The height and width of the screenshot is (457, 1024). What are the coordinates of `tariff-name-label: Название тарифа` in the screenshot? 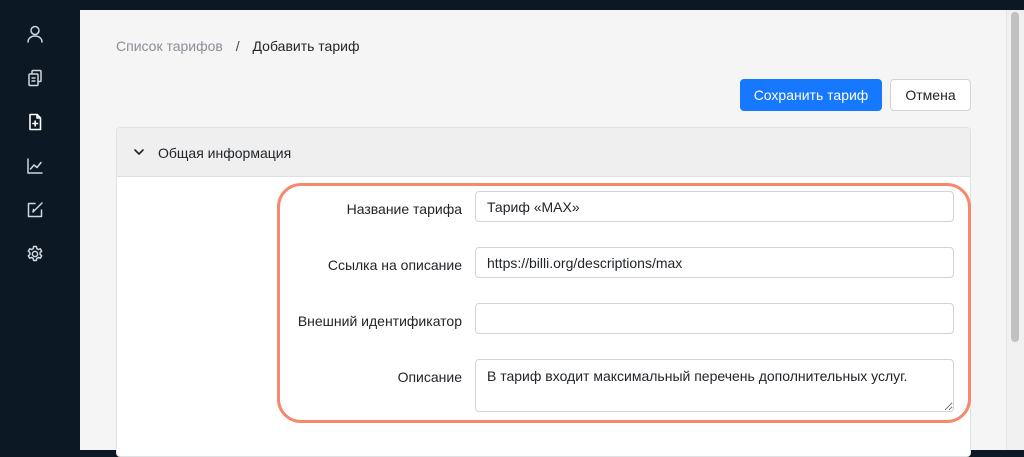 It's located at (404, 209).